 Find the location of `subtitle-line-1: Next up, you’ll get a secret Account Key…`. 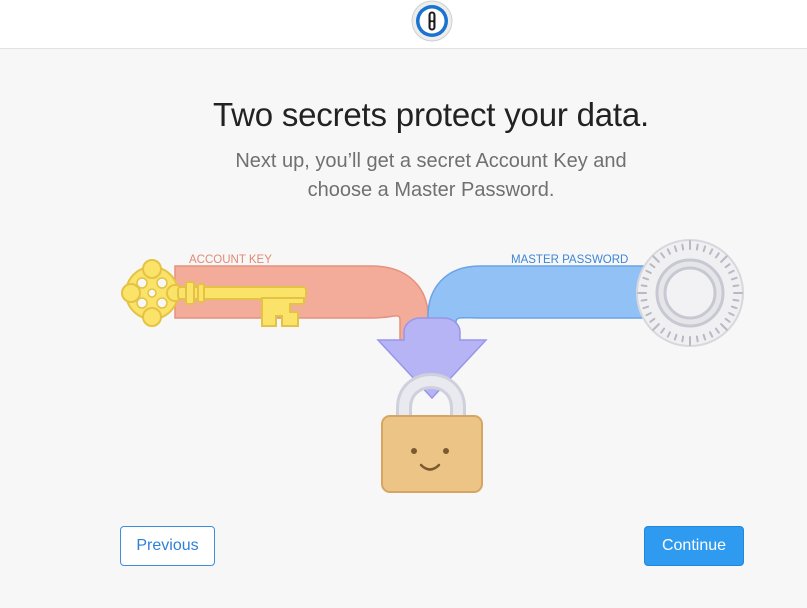

subtitle-line-1: Next up, you’ll get a secret Account Key… is located at coordinates (431, 161).